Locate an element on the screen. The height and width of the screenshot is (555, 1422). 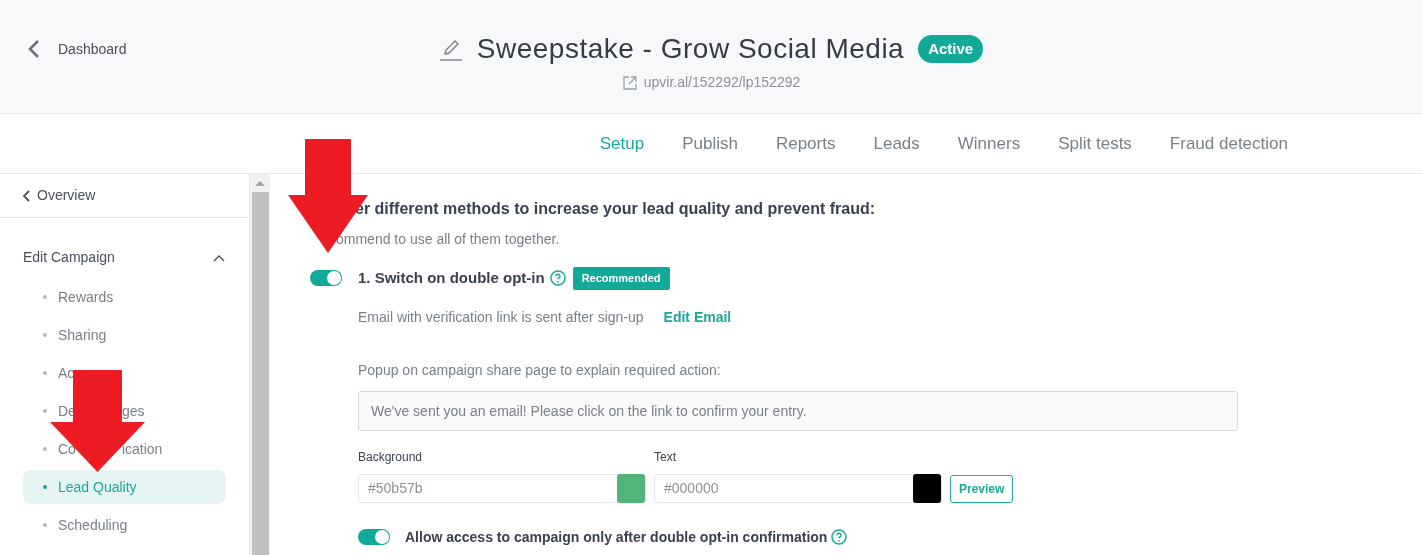
description-text: Email with verification link is sent after sign-up is located at coordinates (501, 317).